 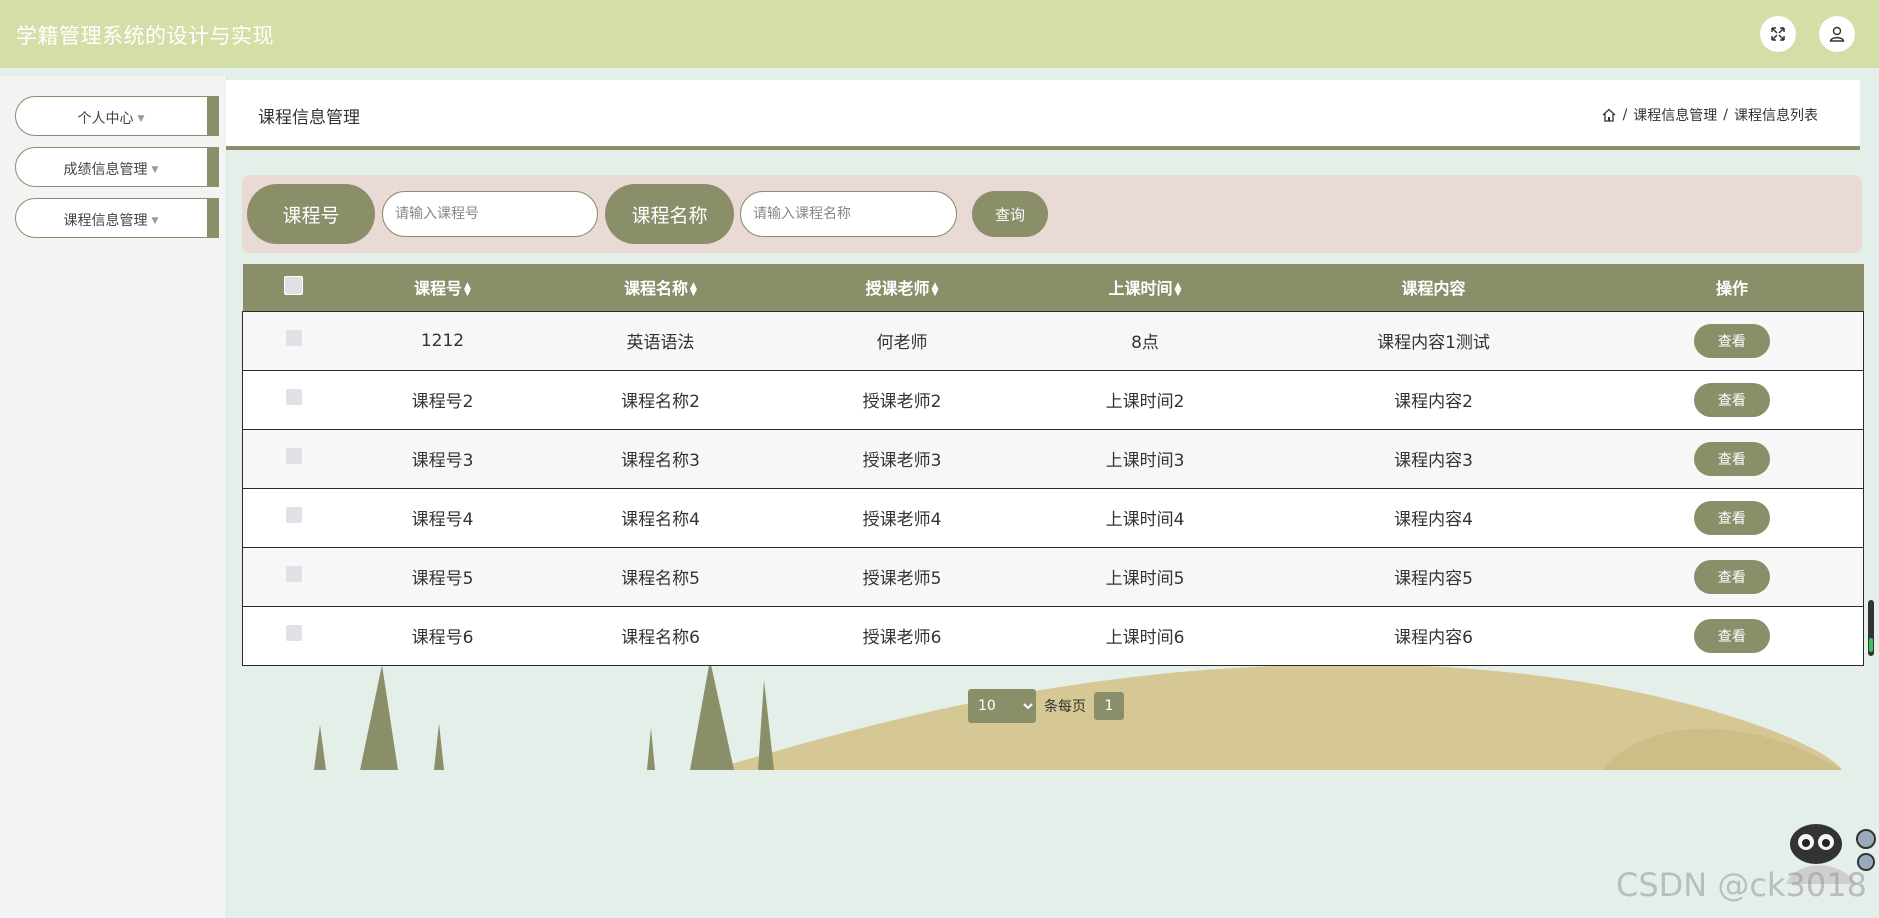 What do you see at coordinates (442, 579) in the screenshot?
I see `cell-course-no: 课程号5` at bounding box center [442, 579].